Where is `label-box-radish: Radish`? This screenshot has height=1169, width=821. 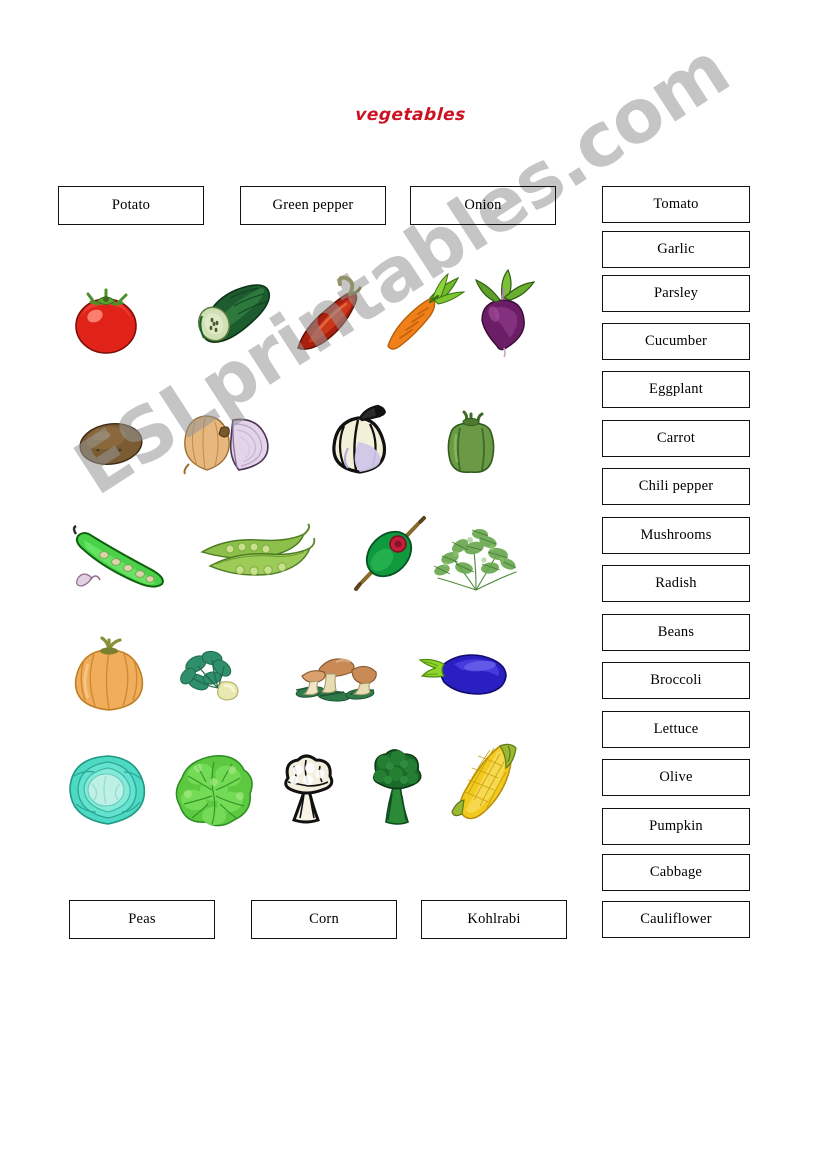
label-box-radish: Radish is located at coordinates (676, 583).